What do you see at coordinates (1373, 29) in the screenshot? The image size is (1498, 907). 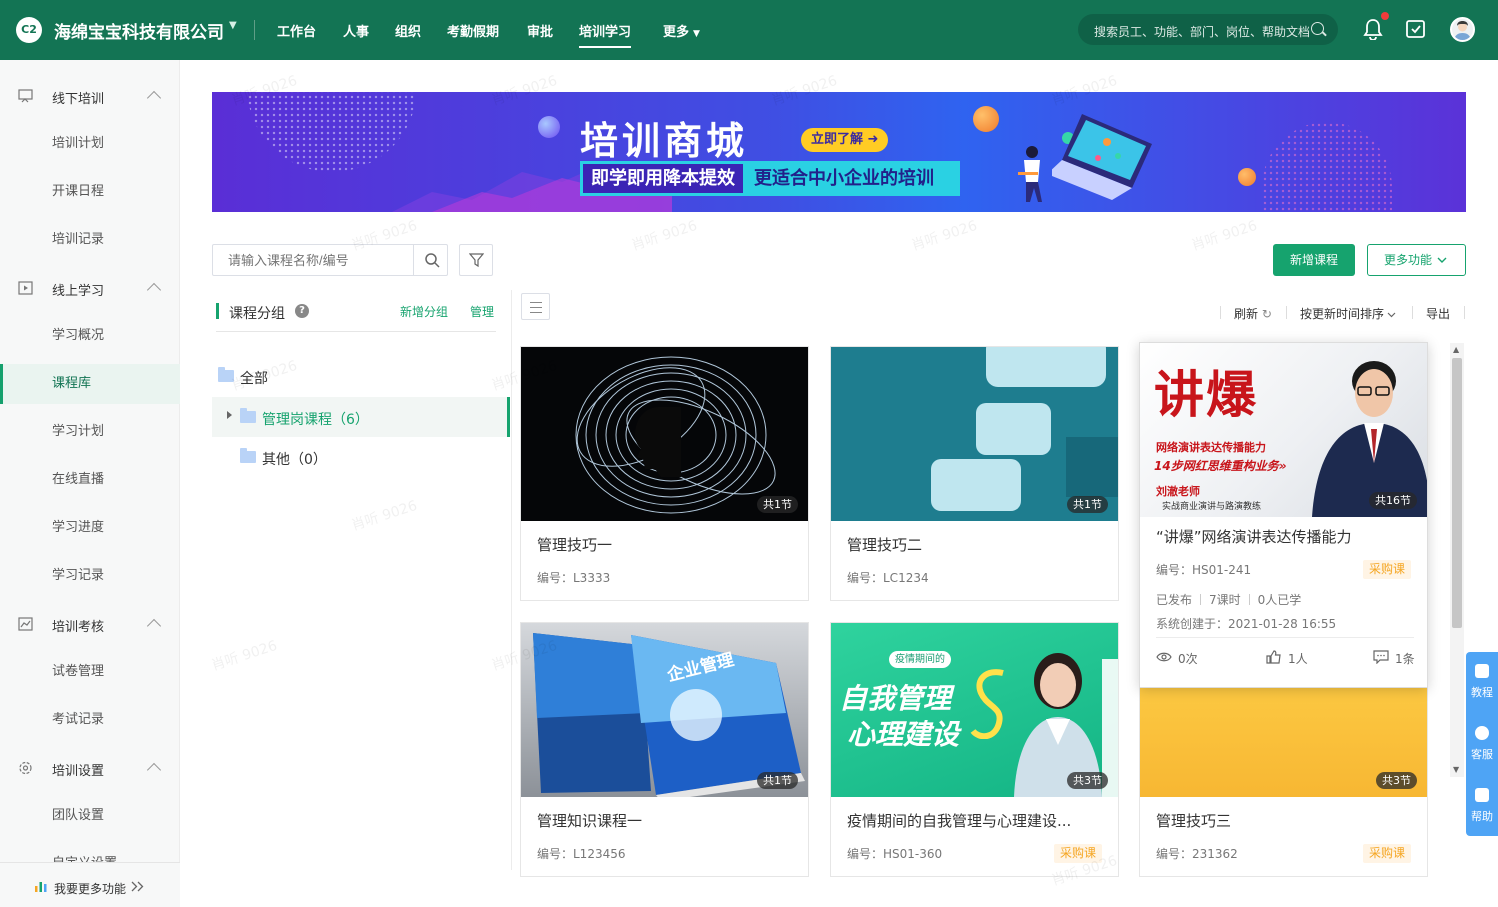 I see `bell-icon` at bounding box center [1373, 29].